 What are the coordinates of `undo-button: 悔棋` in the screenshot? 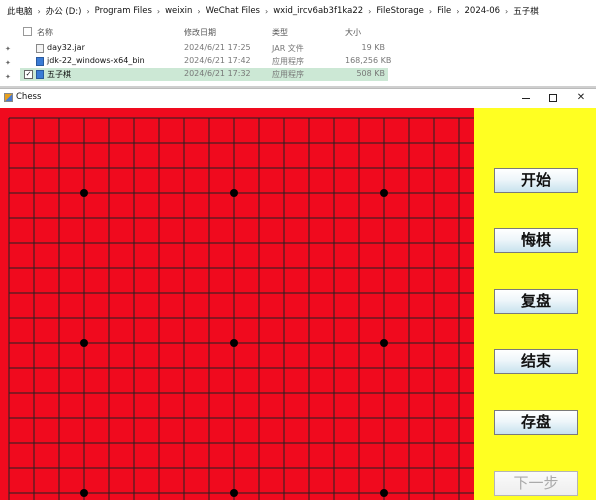 It's located at (536, 240).